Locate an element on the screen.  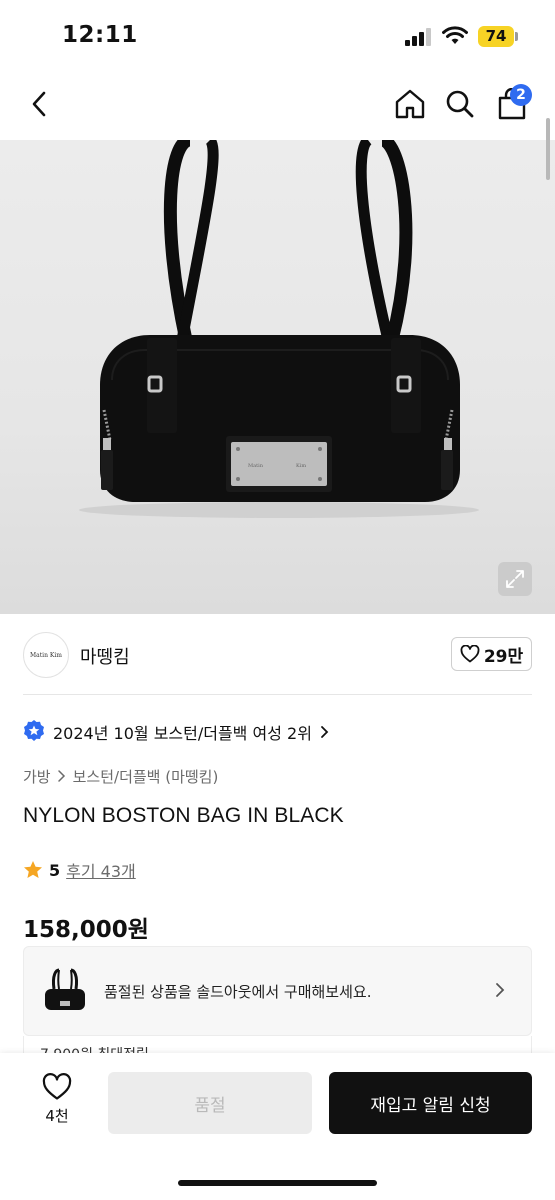
breadcrumb-category: 가방 is located at coordinates (37, 776).